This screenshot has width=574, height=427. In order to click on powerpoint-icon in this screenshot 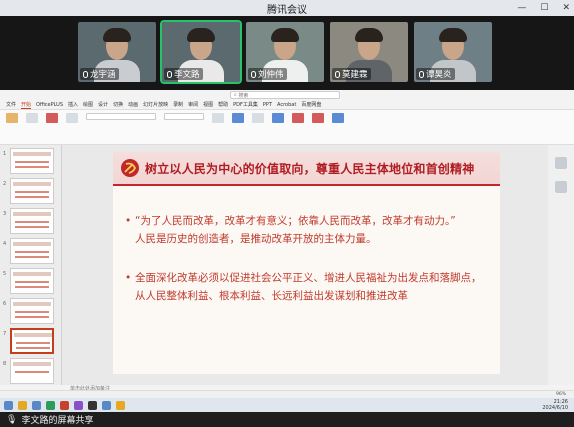, I will do `click(64, 405)`.